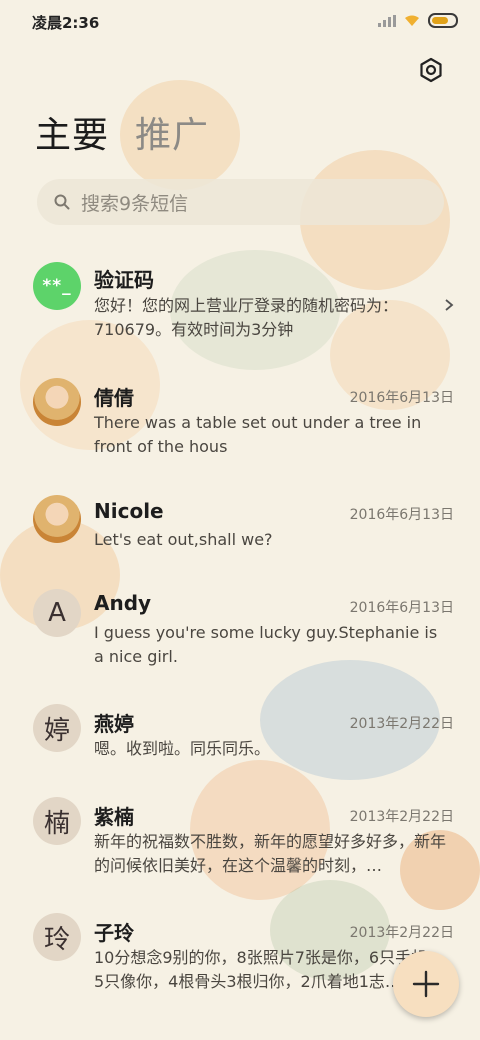 This screenshot has height=1040, width=480. What do you see at coordinates (124, 280) in the screenshot?
I see `contact-name: 验证码` at bounding box center [124, 280].